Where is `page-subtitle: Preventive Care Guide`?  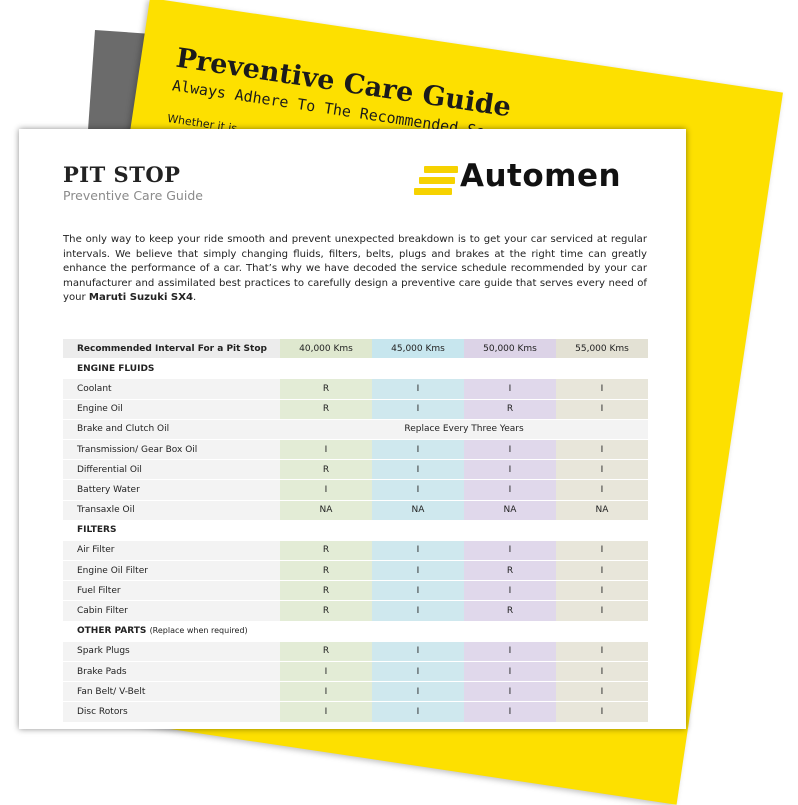
page-subtitle: Preventive Care Guide is located at coordinates (133, 195).